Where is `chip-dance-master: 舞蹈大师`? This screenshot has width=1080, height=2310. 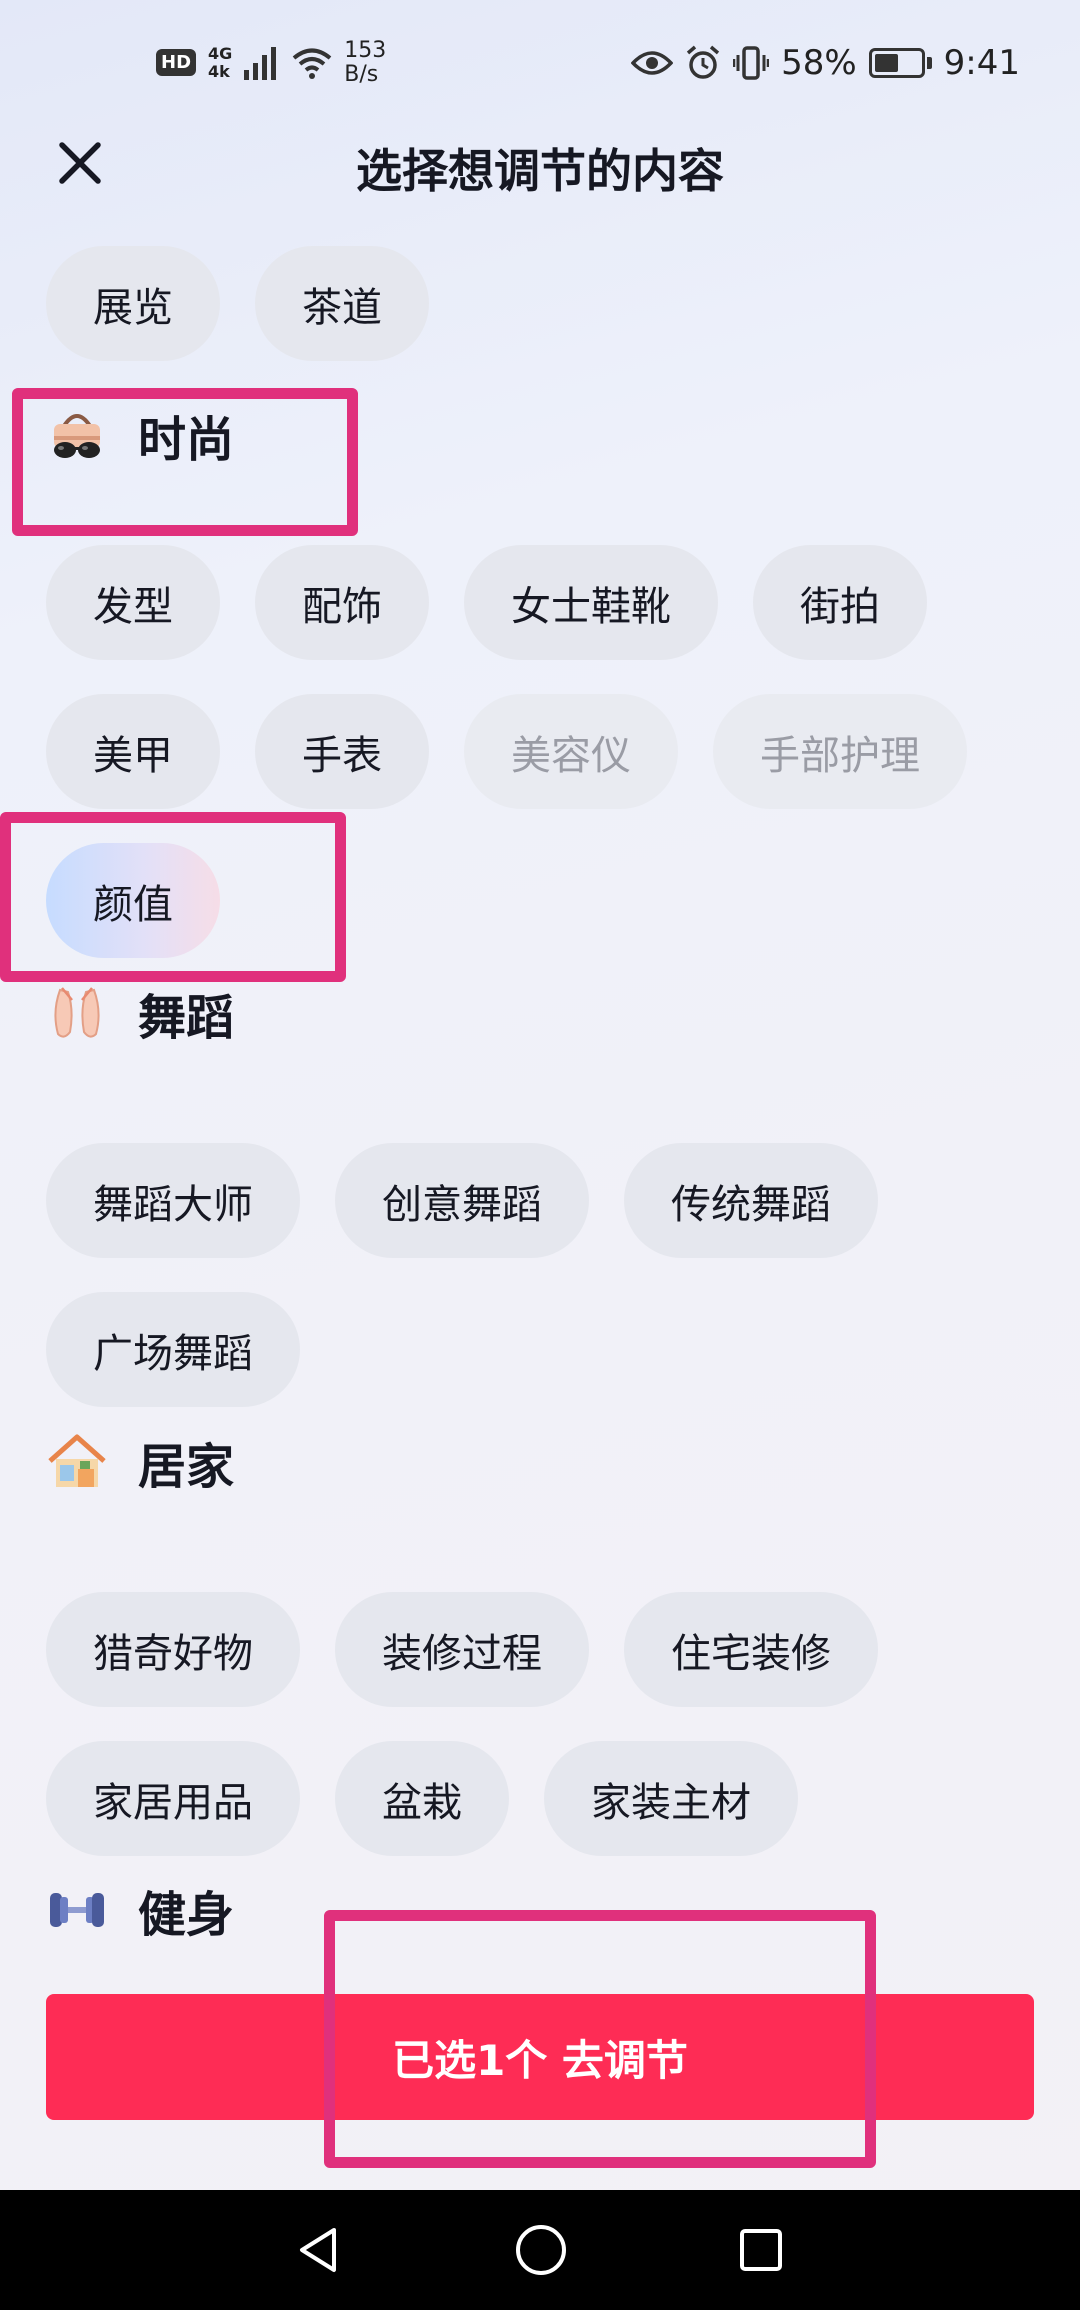
chip-dance-master: 舞蹈大师 is located at coordinates (173, 1200).